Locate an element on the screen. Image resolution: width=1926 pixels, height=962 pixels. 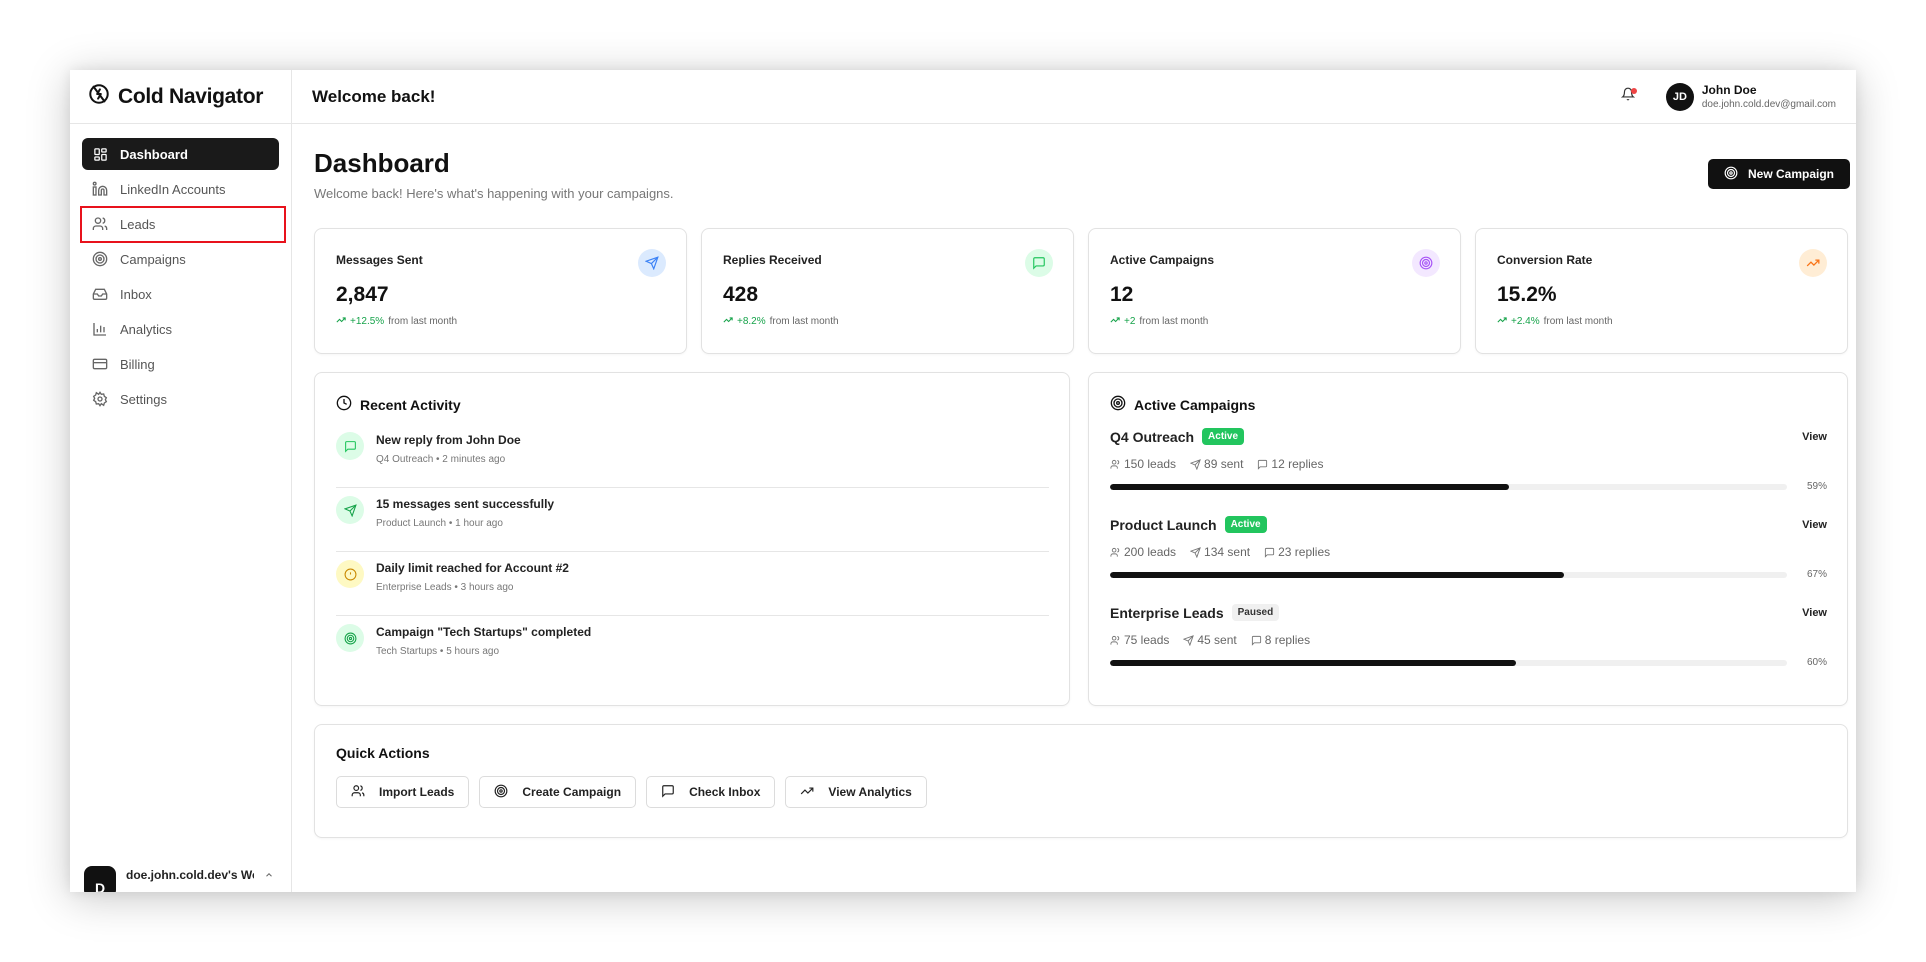
panel-title: Quick Actions is located at coordinates (383, 753).